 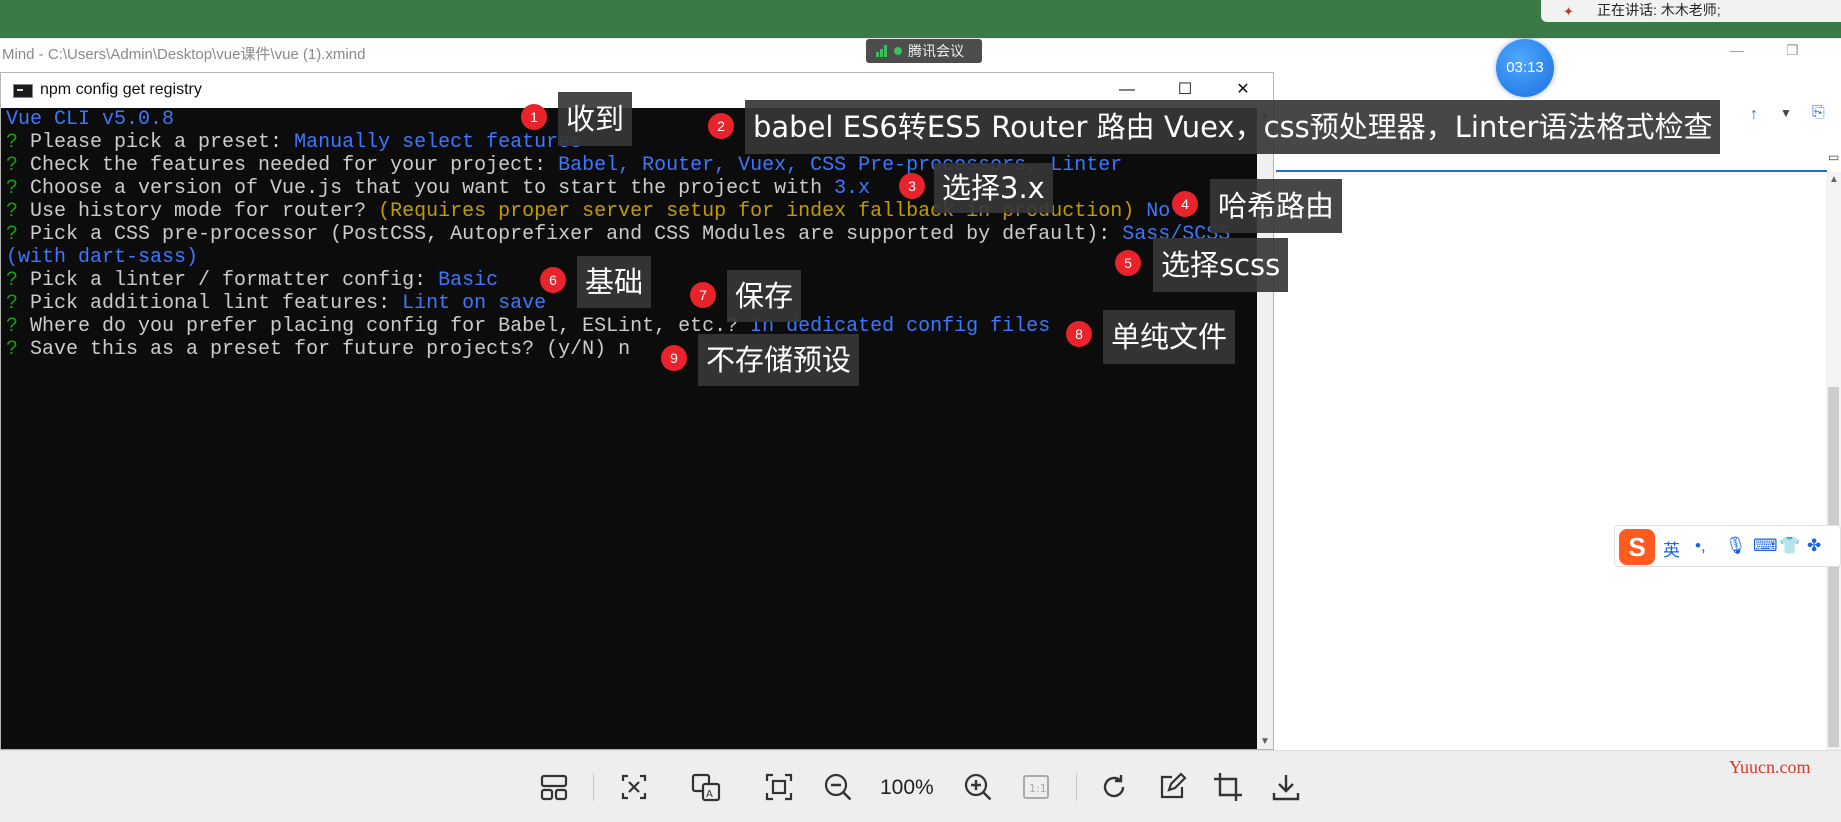 What do you see at coordinates (709, 794) in the screenshot?
I see `svg-text: A` at bounding box center [709, 794].